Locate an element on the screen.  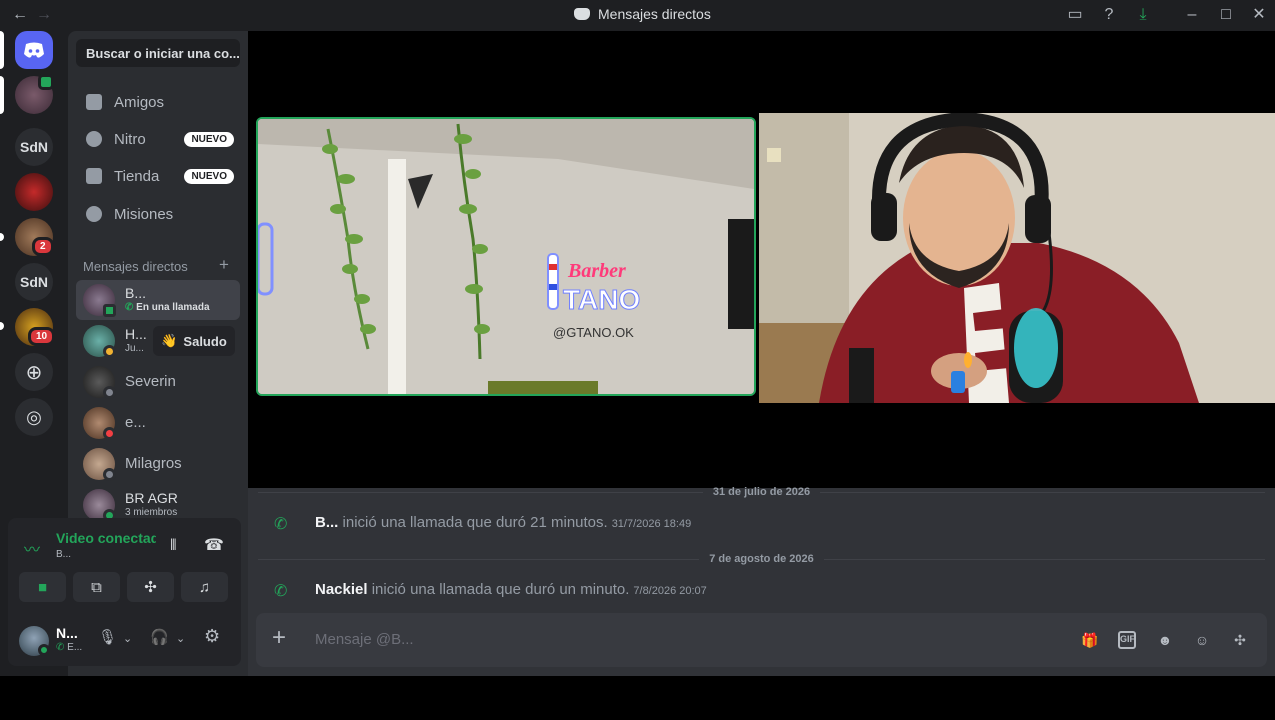
inbox-icon: ▭ is located at coordinates (1075, 15).